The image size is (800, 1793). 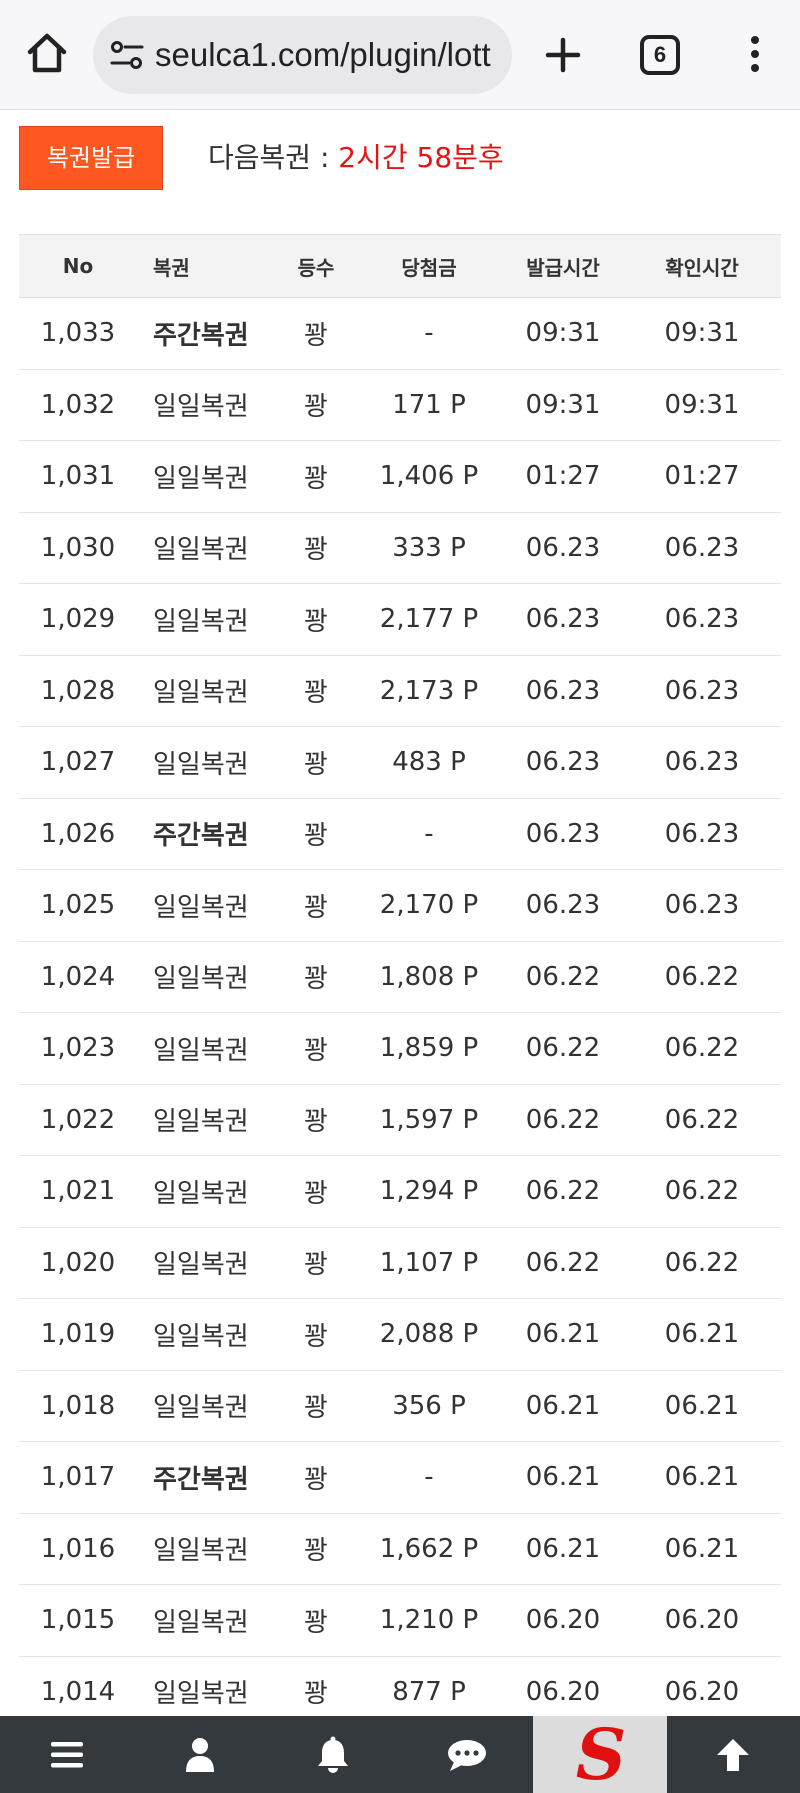 What do you see at coordinates (429, 1191) in the screenshot?
I see `cell-prize: 1,294 P` at bounding box center [429, 1191].